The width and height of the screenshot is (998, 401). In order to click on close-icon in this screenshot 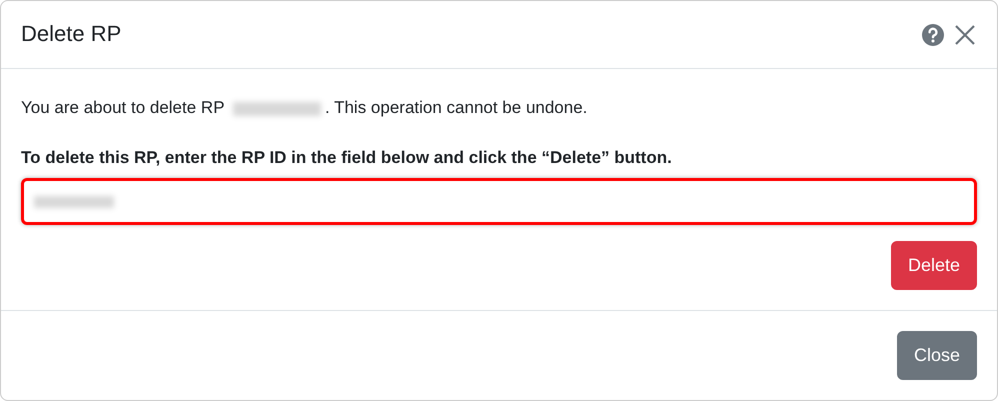, I will do `click(965, 34)`.